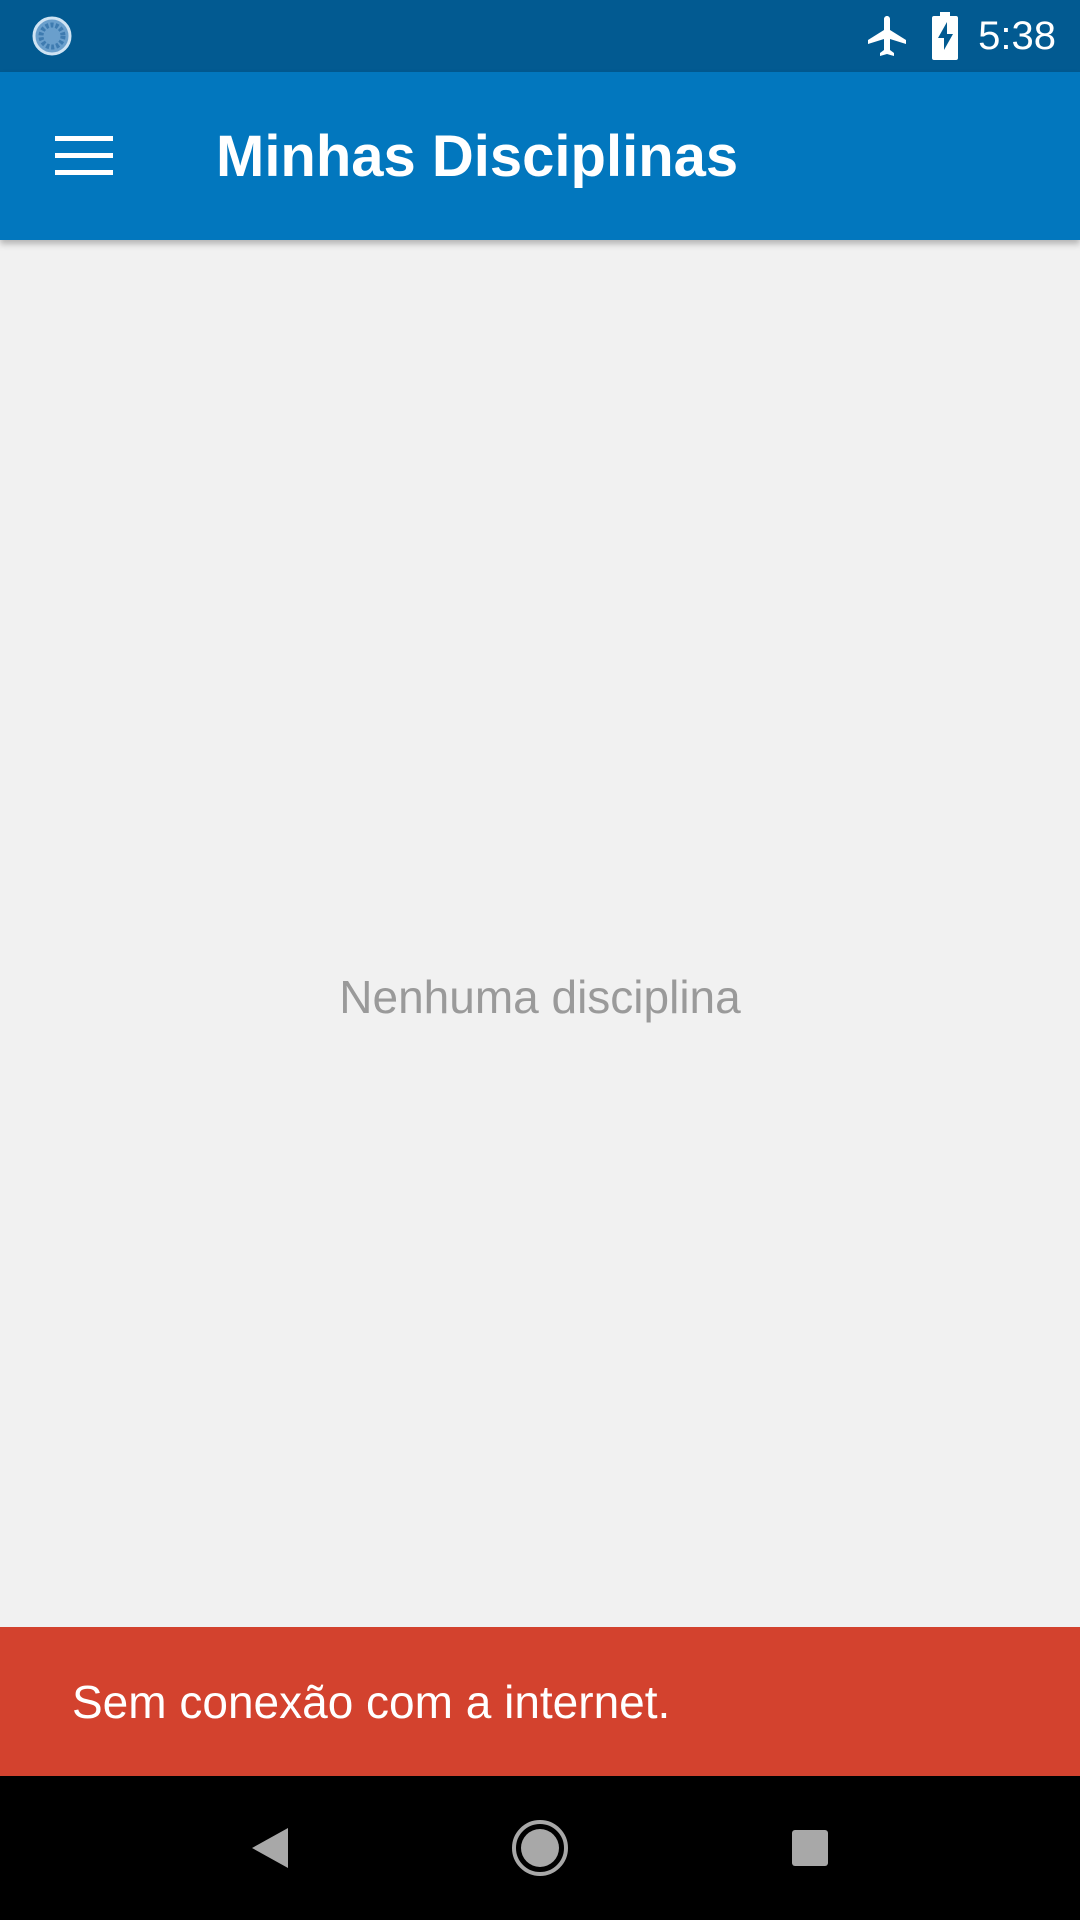 The image size is (1080, 1920). I want to click on page-title: Minhas Disciplinas, so click(477, 156).